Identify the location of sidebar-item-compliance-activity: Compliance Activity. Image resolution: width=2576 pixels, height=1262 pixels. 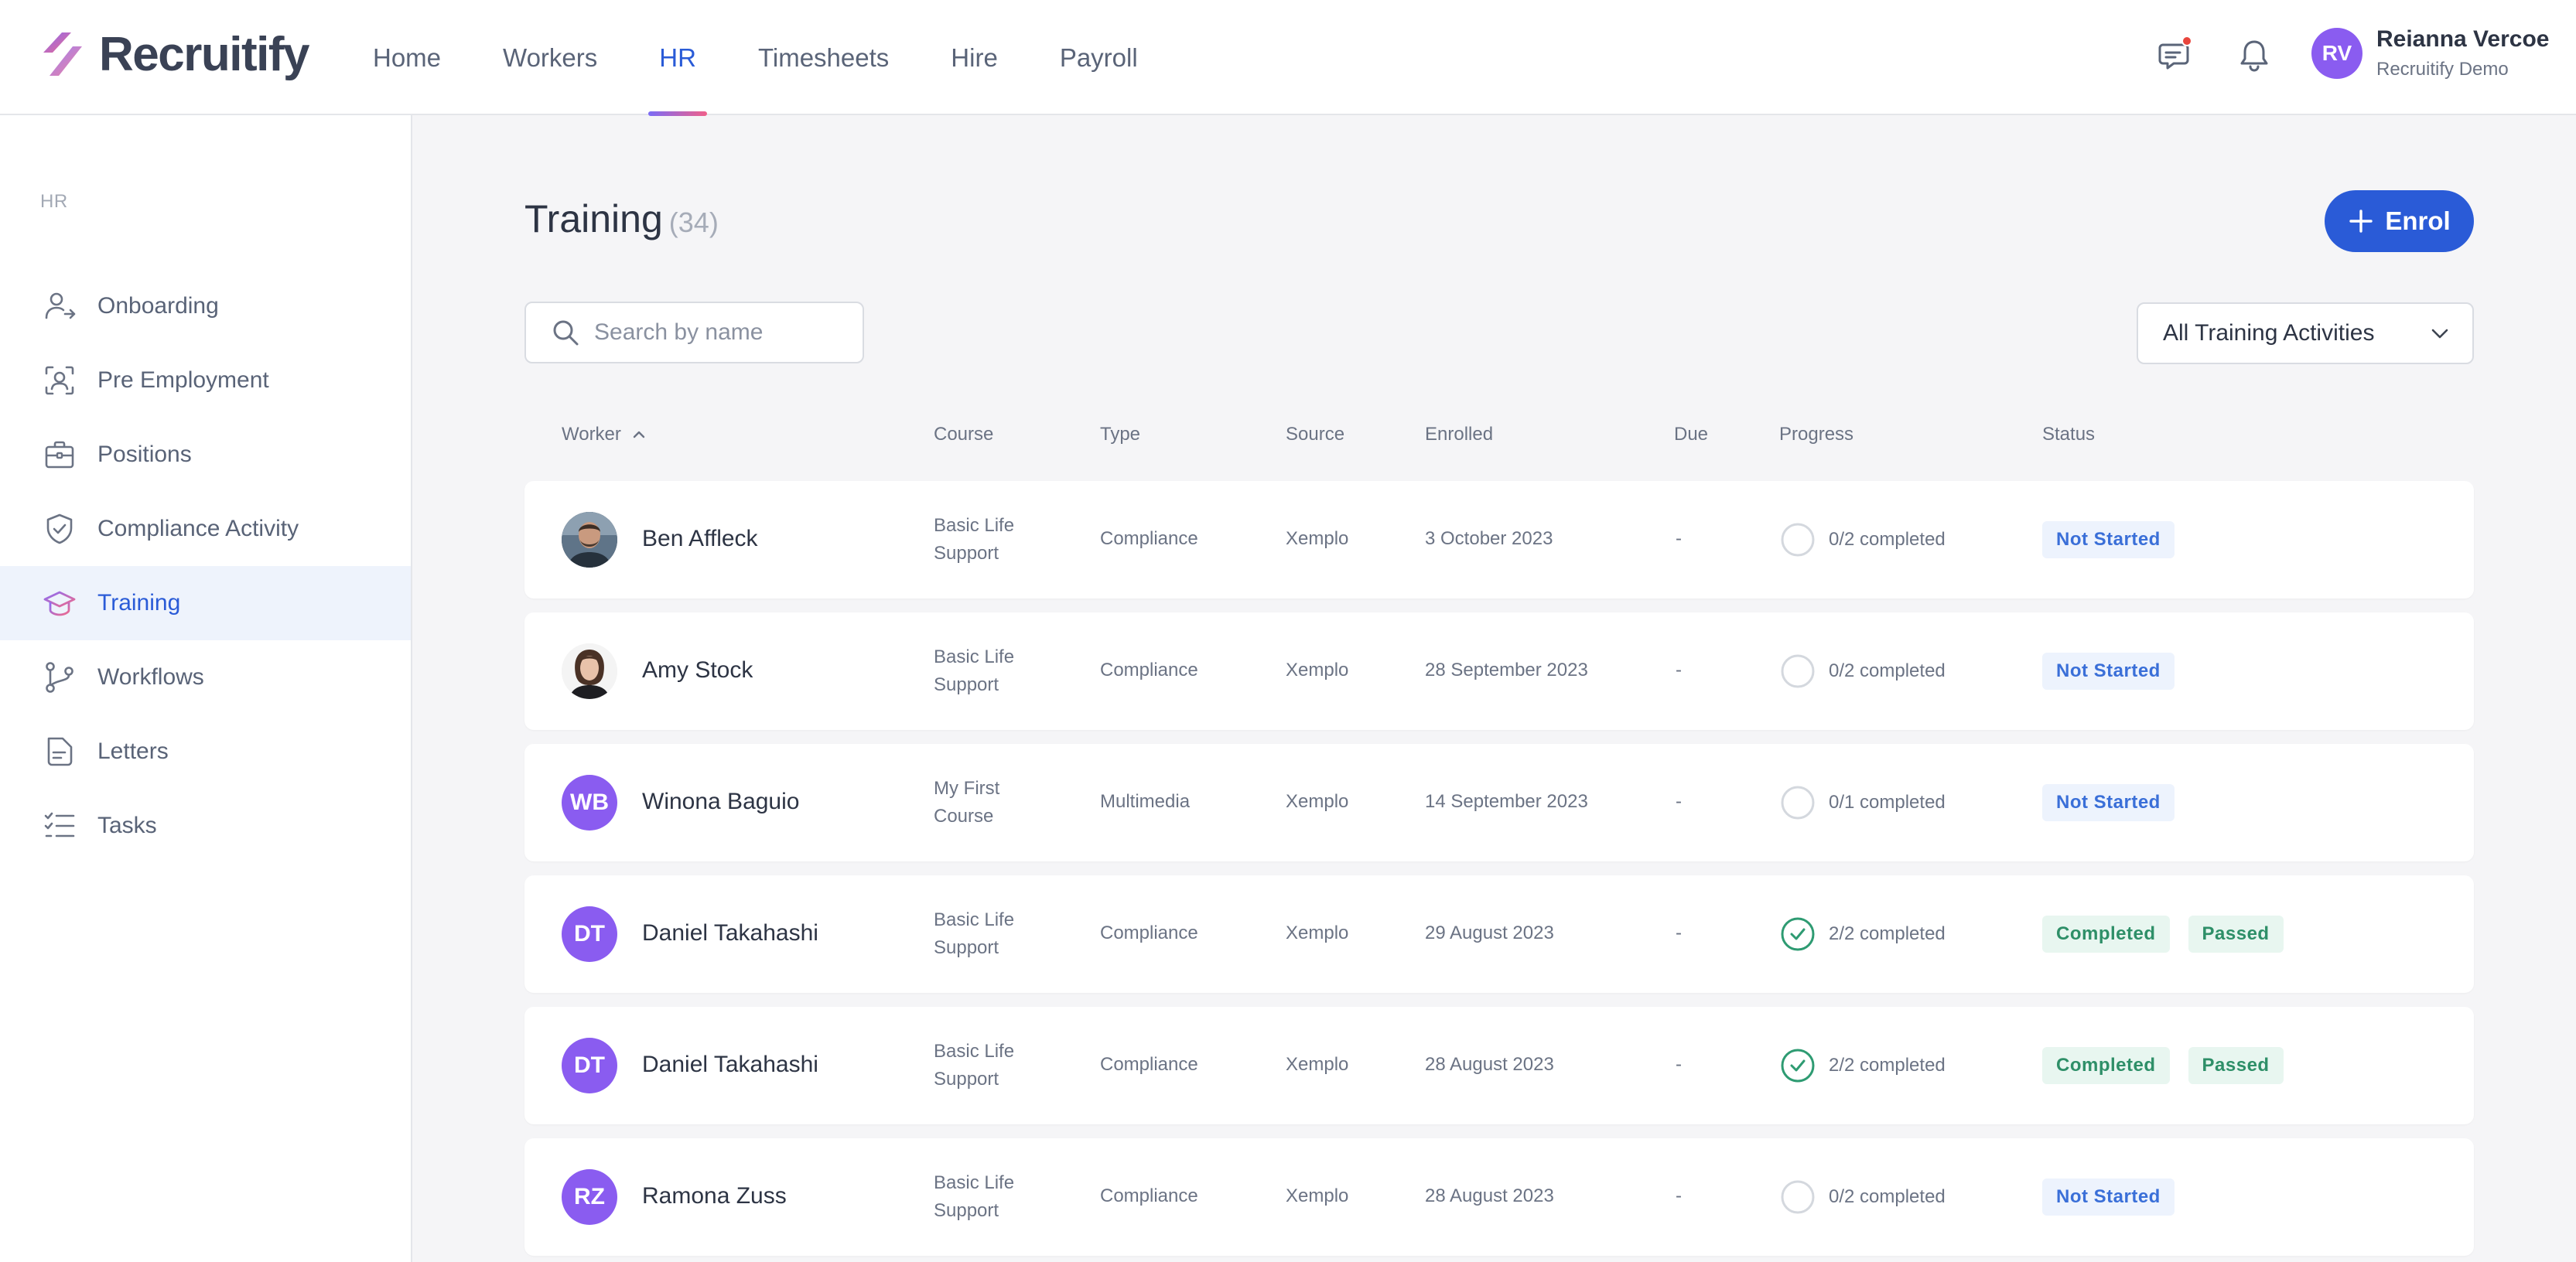
(206, 529).